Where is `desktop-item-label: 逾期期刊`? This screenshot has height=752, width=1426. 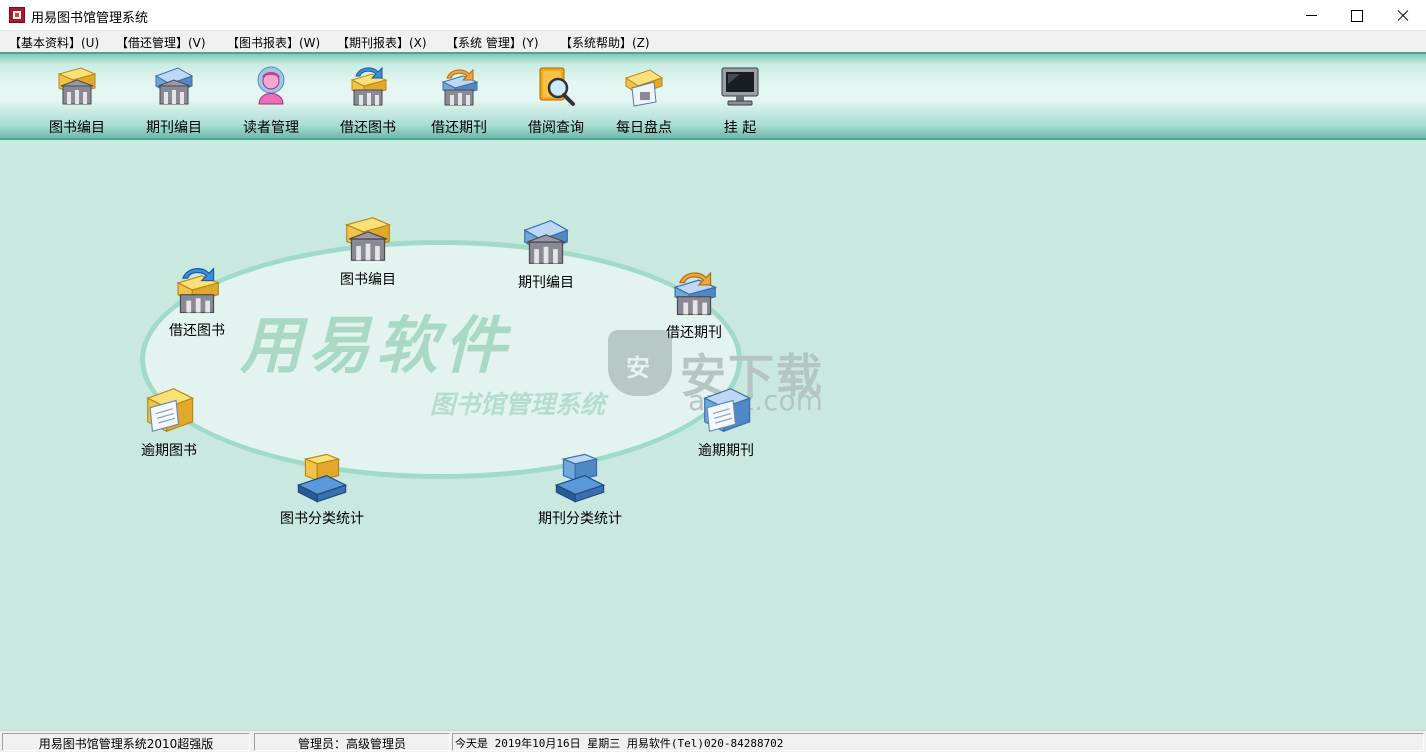 desktop-item-label: 逾期期刊 is located at coordinates (726, 451).